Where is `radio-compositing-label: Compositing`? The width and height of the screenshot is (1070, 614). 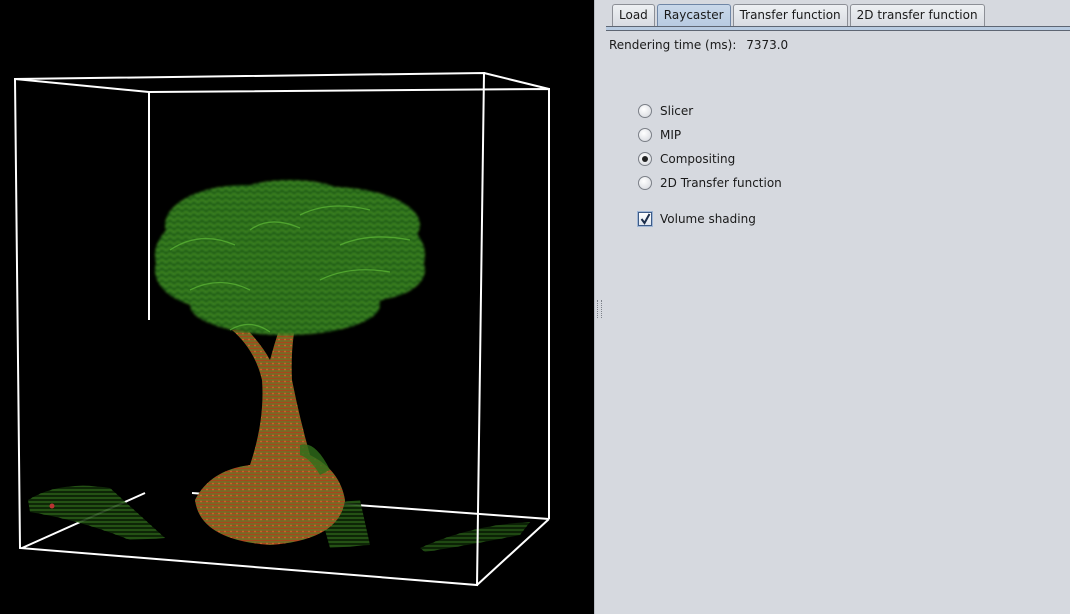
radio-compositing-label: Compositing is located at coordinates (698, 159).